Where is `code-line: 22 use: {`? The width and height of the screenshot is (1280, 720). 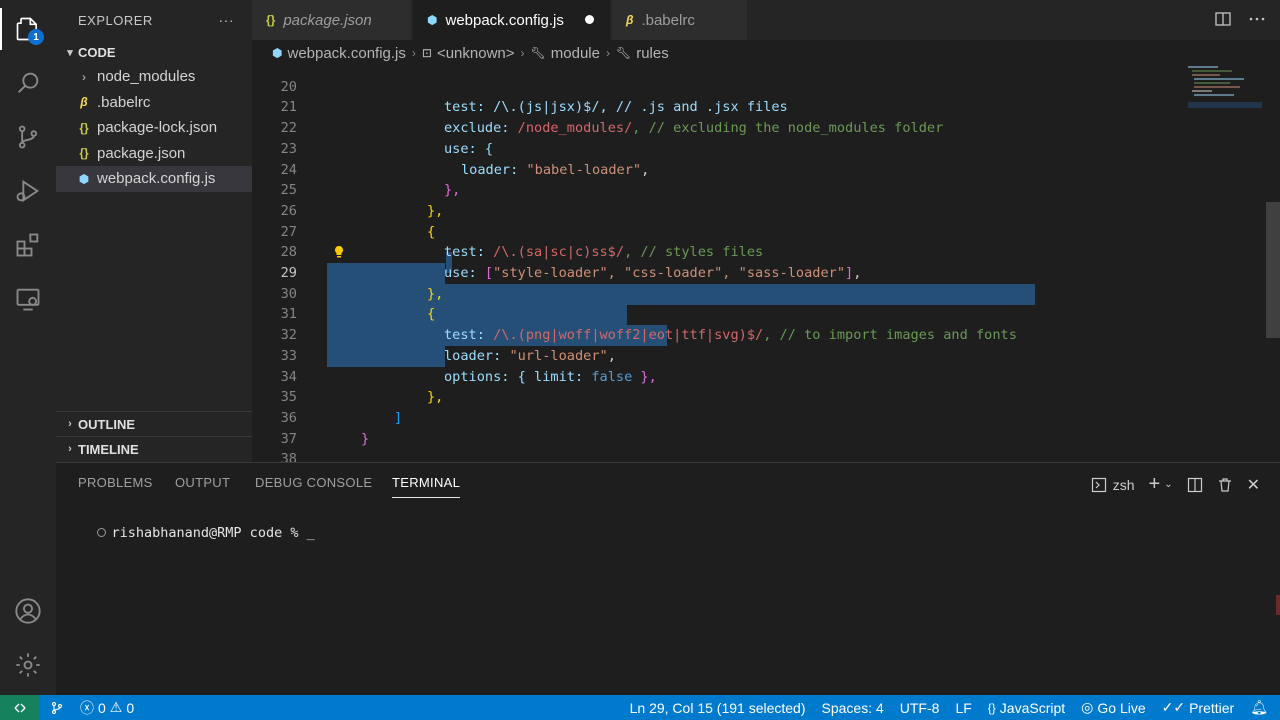
code-line: 22 use: { is located at coordinates (757, 127).